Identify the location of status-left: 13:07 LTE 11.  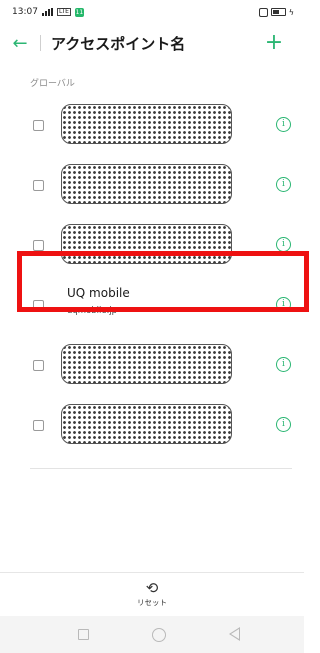
(48, 12).